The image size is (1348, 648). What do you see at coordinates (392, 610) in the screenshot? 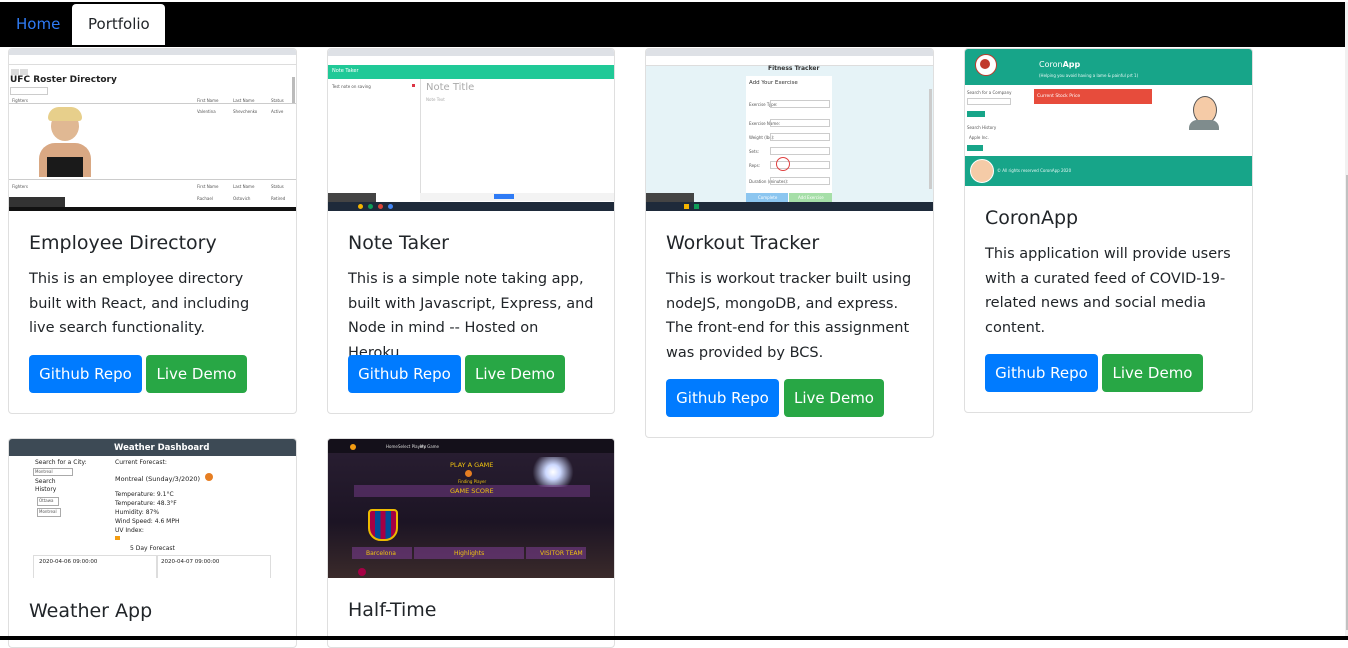
I see `project-title: Half-Time` at bounding box center [392, 610].